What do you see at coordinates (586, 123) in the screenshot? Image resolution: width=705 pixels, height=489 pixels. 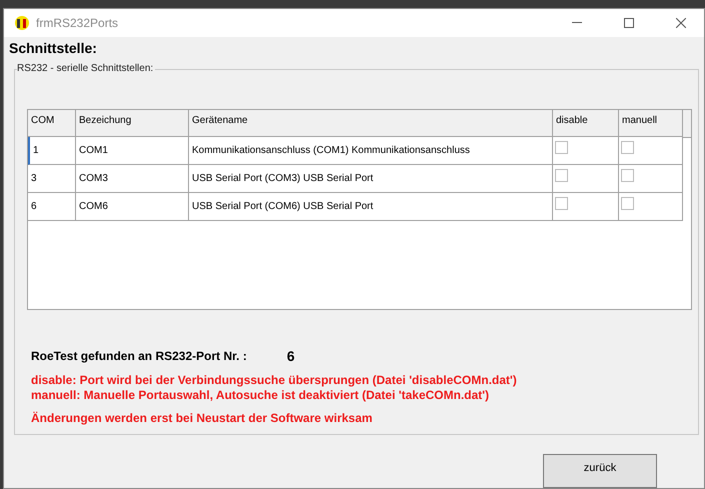 I see `column-header: disable` at bounding box center [586, 123].